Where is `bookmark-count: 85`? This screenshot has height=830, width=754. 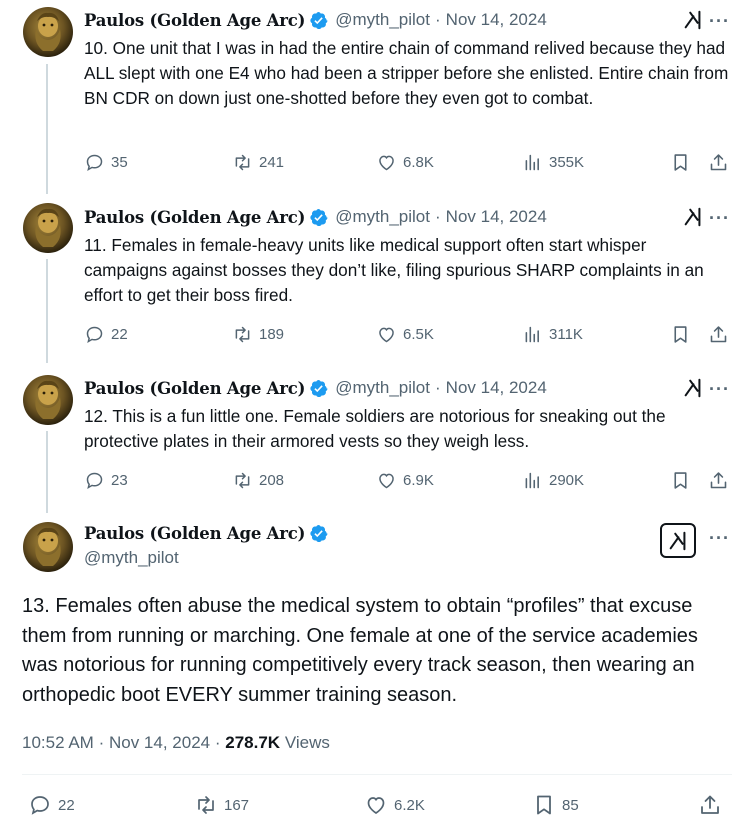 bookmark-count: 85 is located at coordinates (570, 805).